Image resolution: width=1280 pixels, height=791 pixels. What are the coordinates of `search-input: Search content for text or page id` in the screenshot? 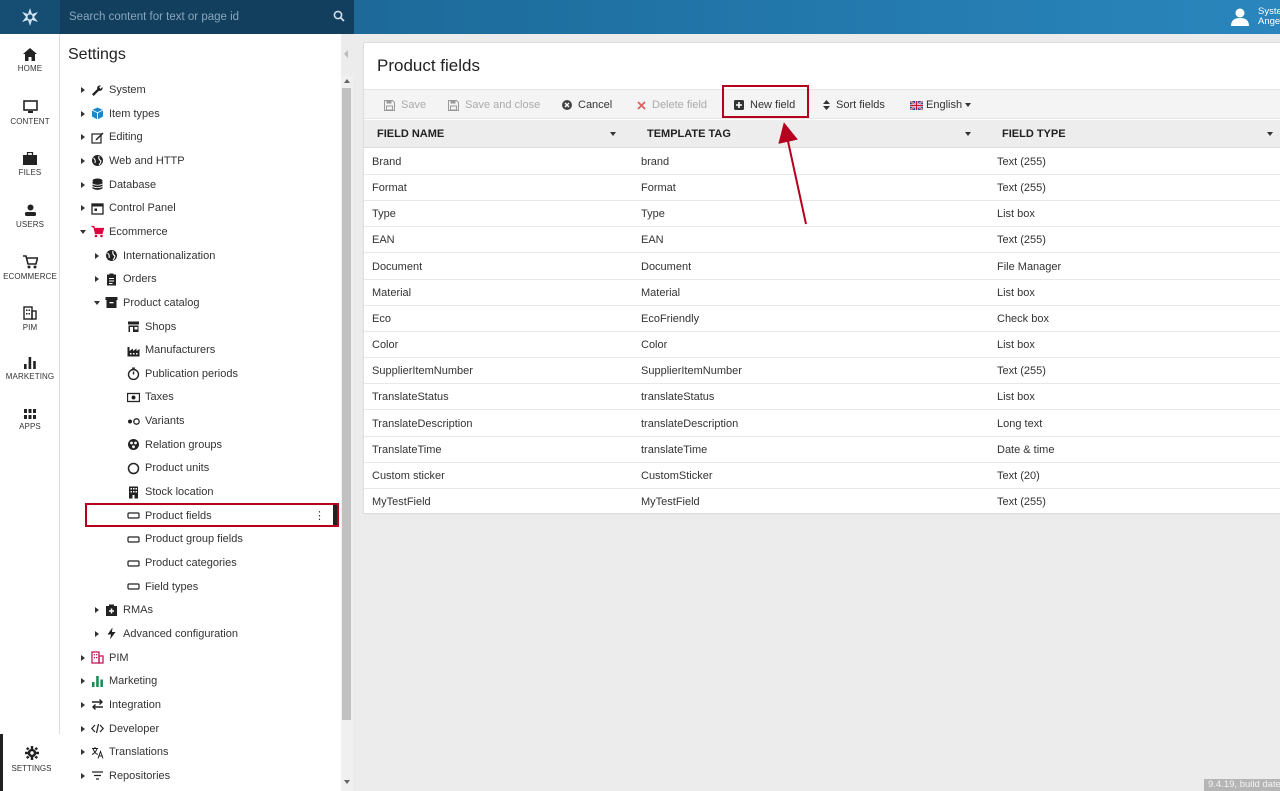 It's located at (207, 17).